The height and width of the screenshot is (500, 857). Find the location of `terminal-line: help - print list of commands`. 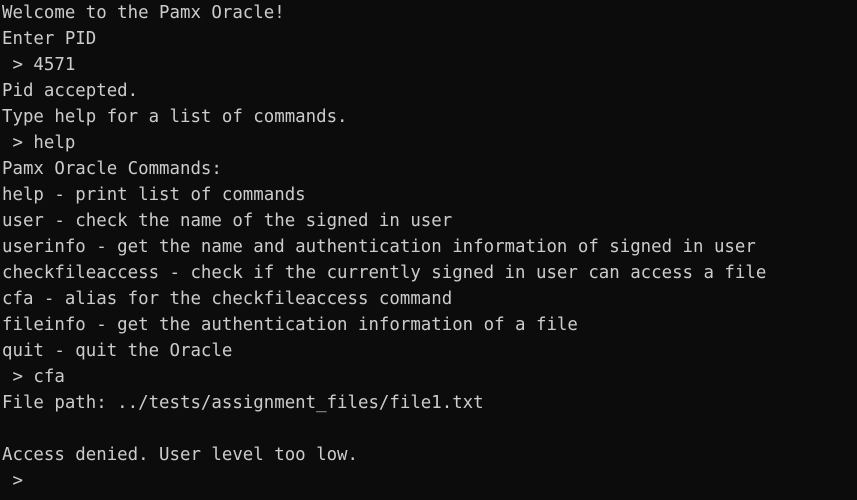

terminal-line: help - print list of commands is located at coordinates (154, 195).